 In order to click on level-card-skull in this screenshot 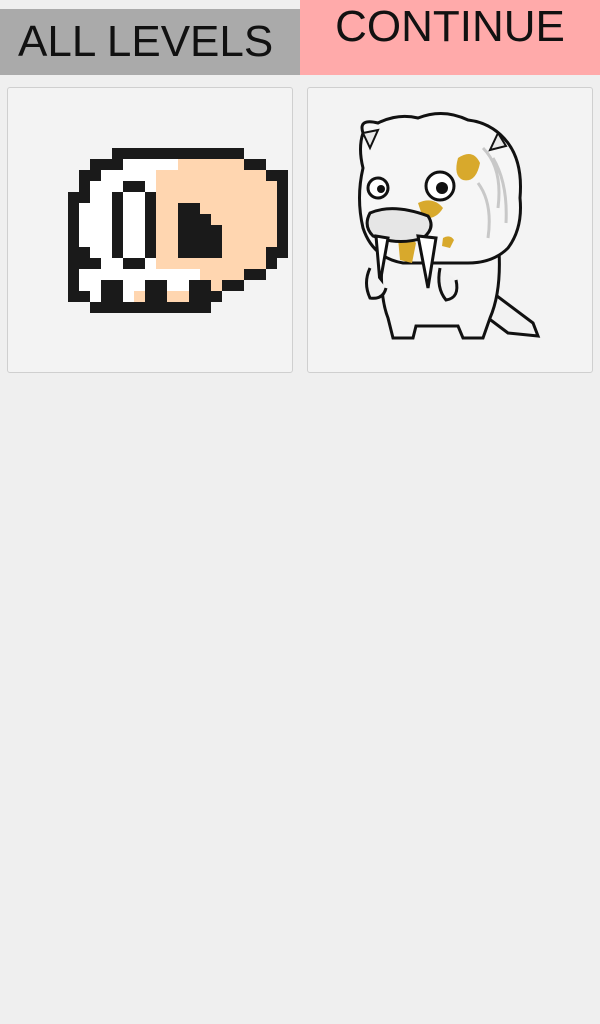, I will do `click(150, 230)`.